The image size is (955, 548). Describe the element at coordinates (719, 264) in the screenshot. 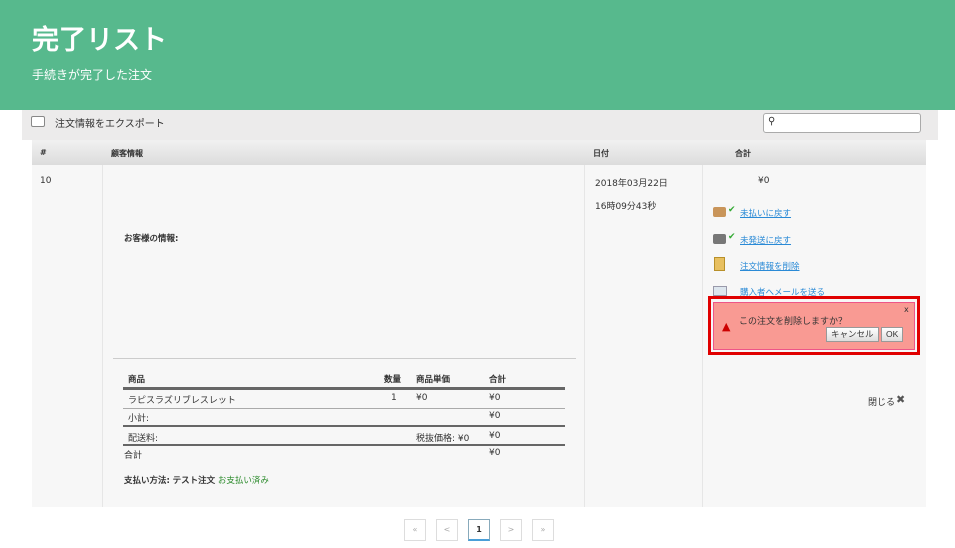

I see `delete-document-icon` at that location.